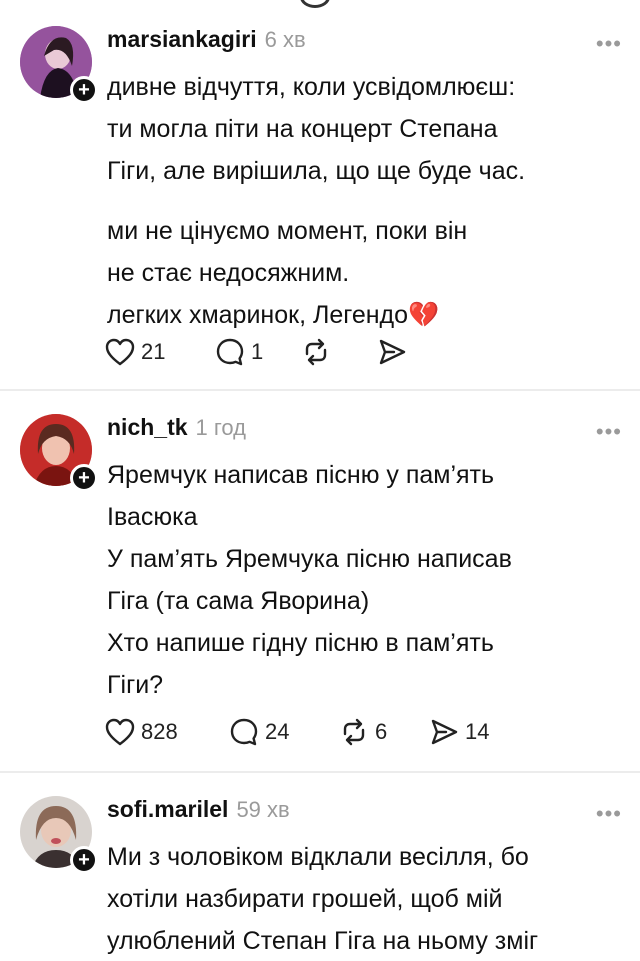 The width and height of the screenshot is (640, 961). I want to click on like-button: 828, so click(167, 732).